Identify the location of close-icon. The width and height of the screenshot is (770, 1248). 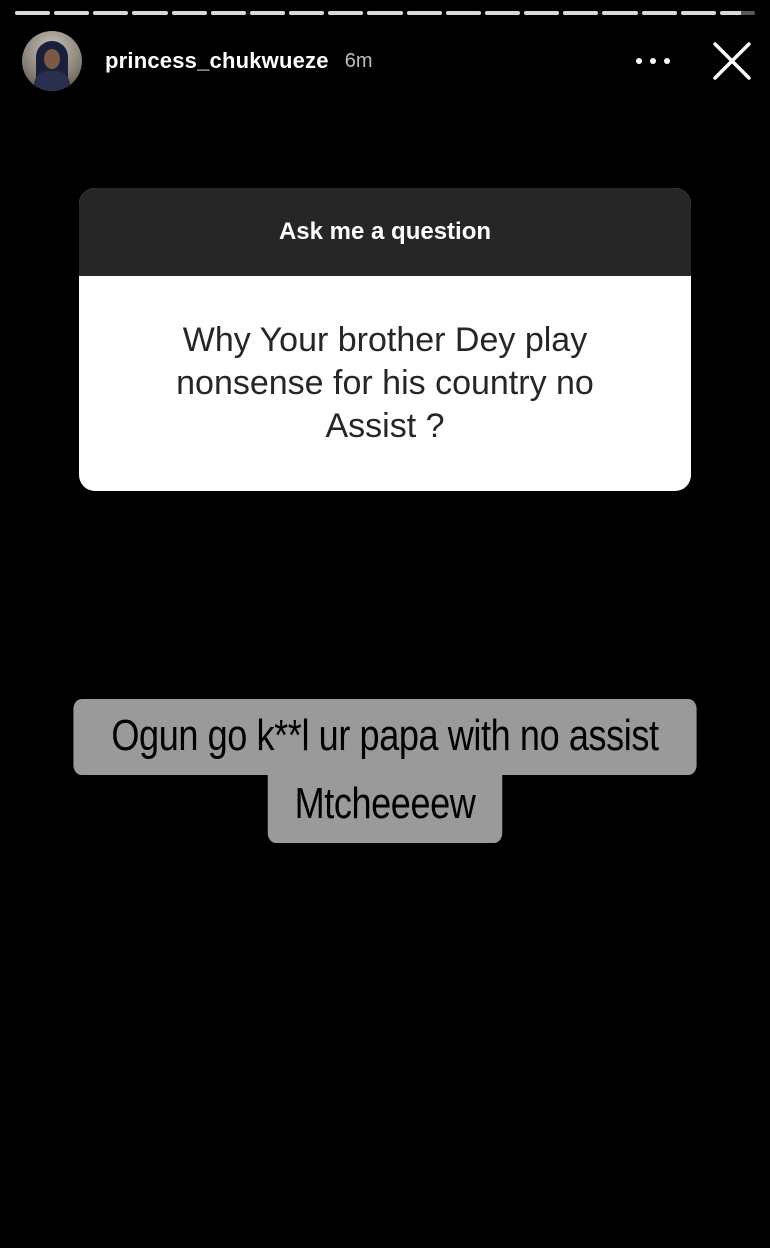
(732, 61).